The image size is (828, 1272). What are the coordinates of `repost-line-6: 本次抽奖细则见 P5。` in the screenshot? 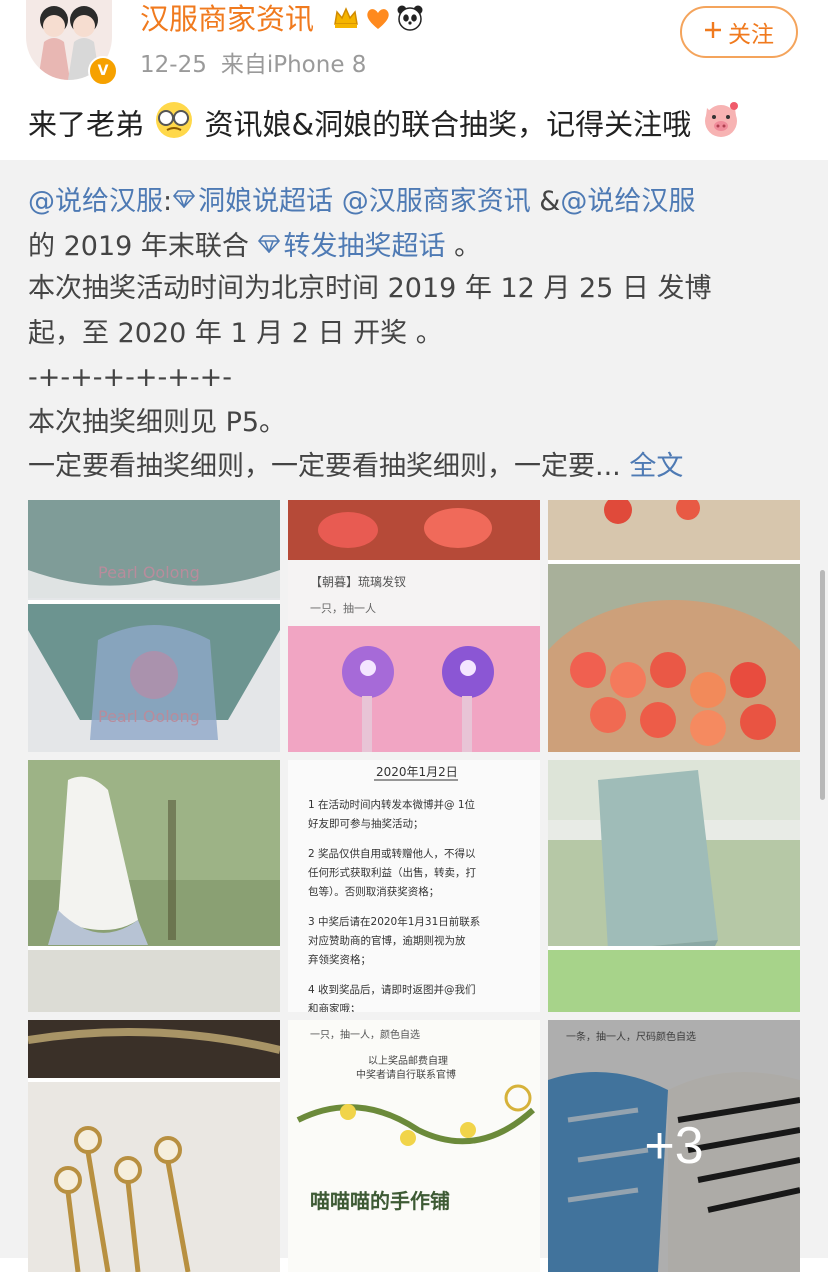 It's located at (157, 422).